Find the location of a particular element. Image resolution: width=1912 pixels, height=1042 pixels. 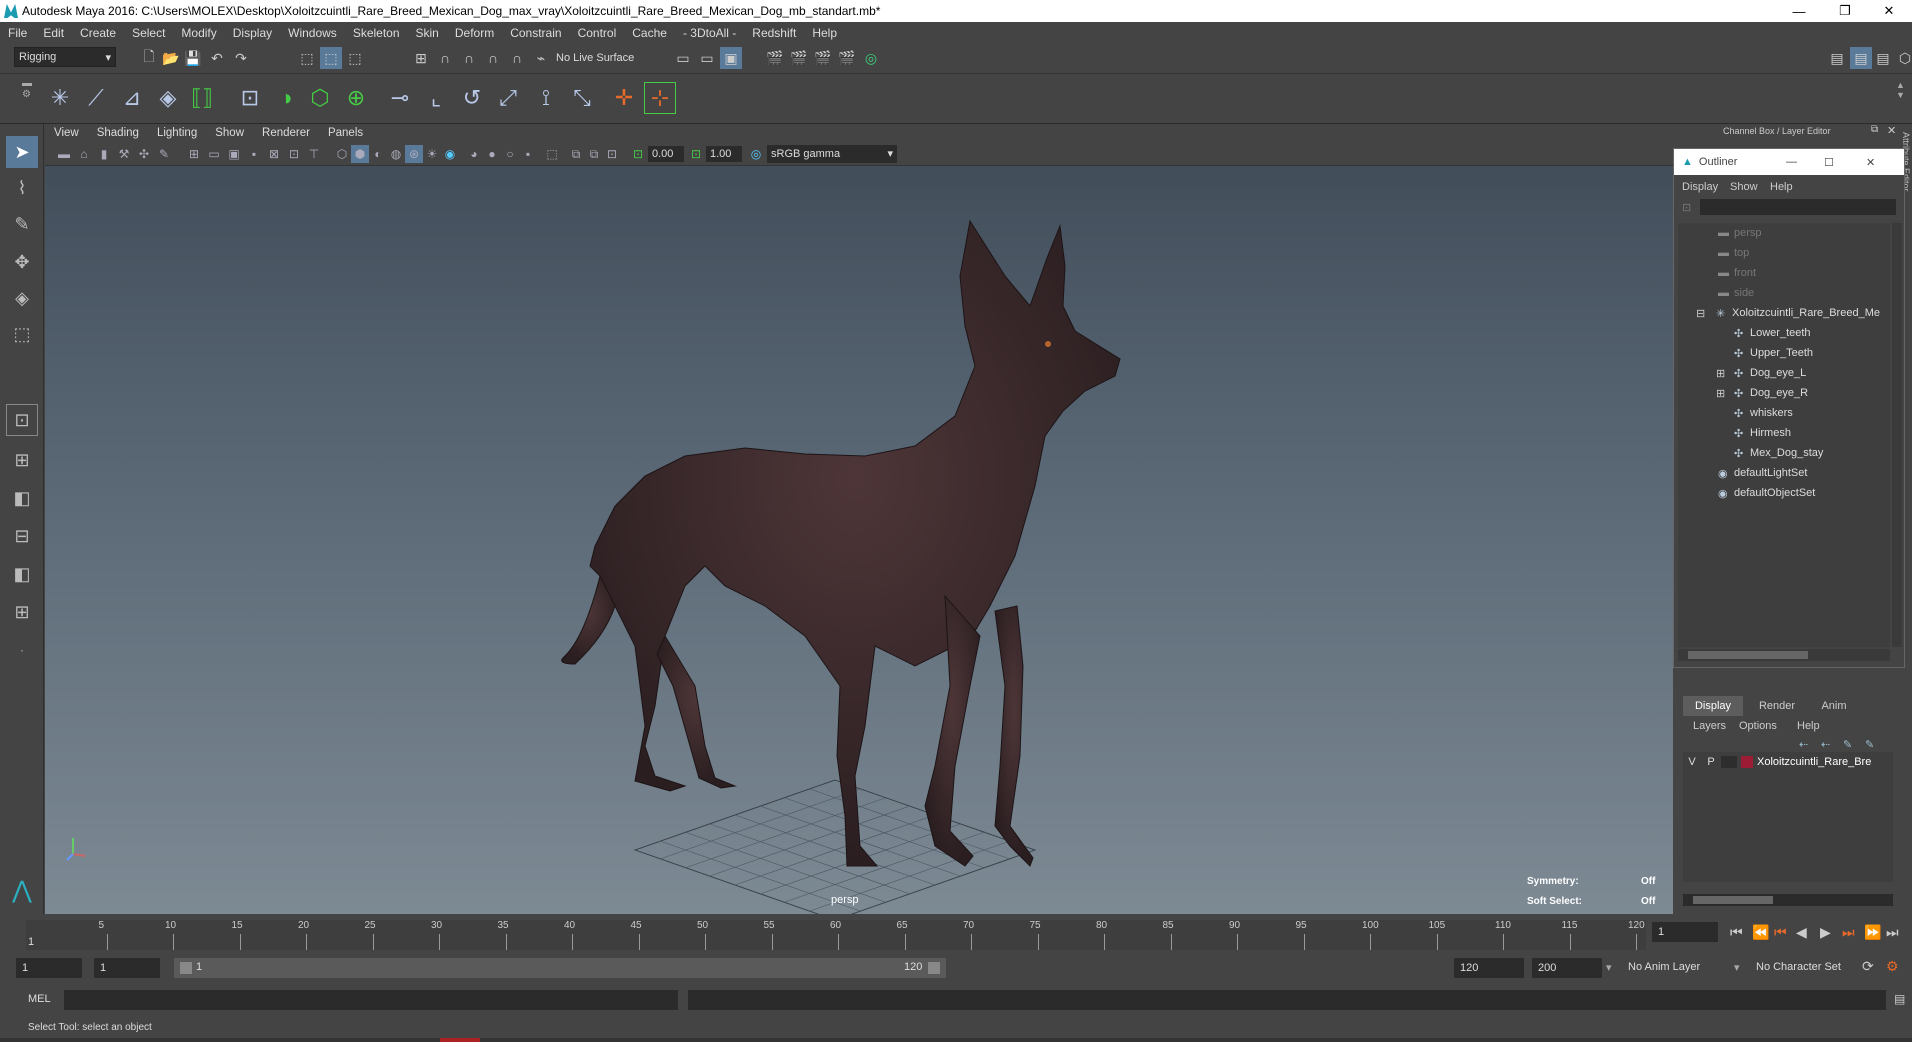

field-chart-icon: ⊠ is located at coordinates (274, 154).